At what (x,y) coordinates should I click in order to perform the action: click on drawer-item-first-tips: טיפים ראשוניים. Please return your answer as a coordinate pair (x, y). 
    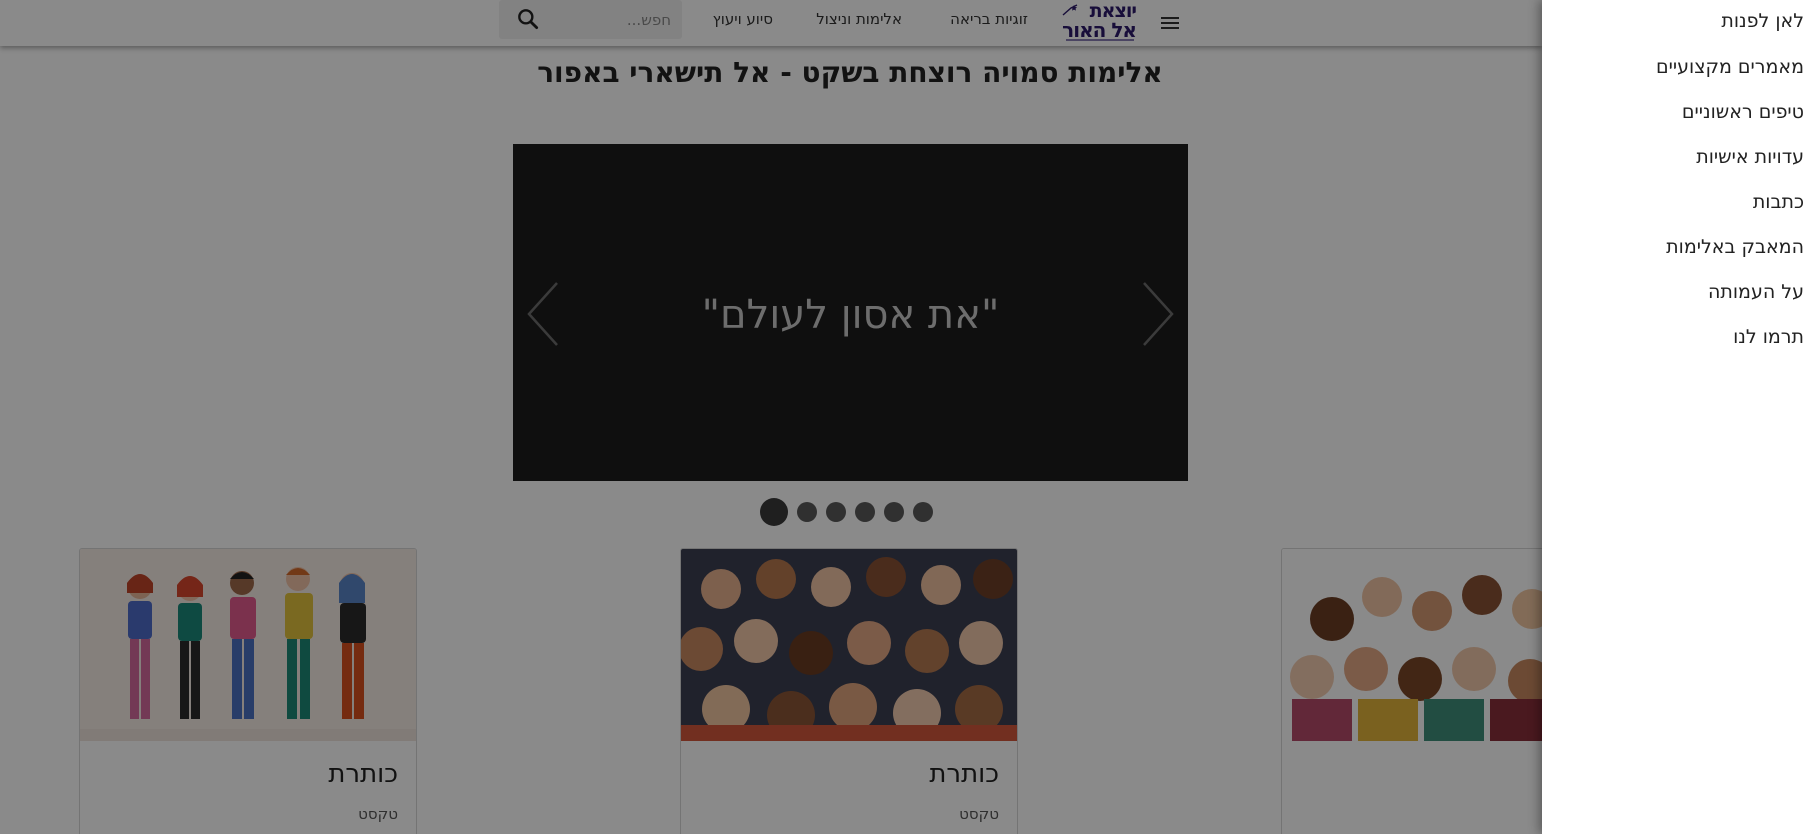
    Looking at the image, I should click on (1743, 112).